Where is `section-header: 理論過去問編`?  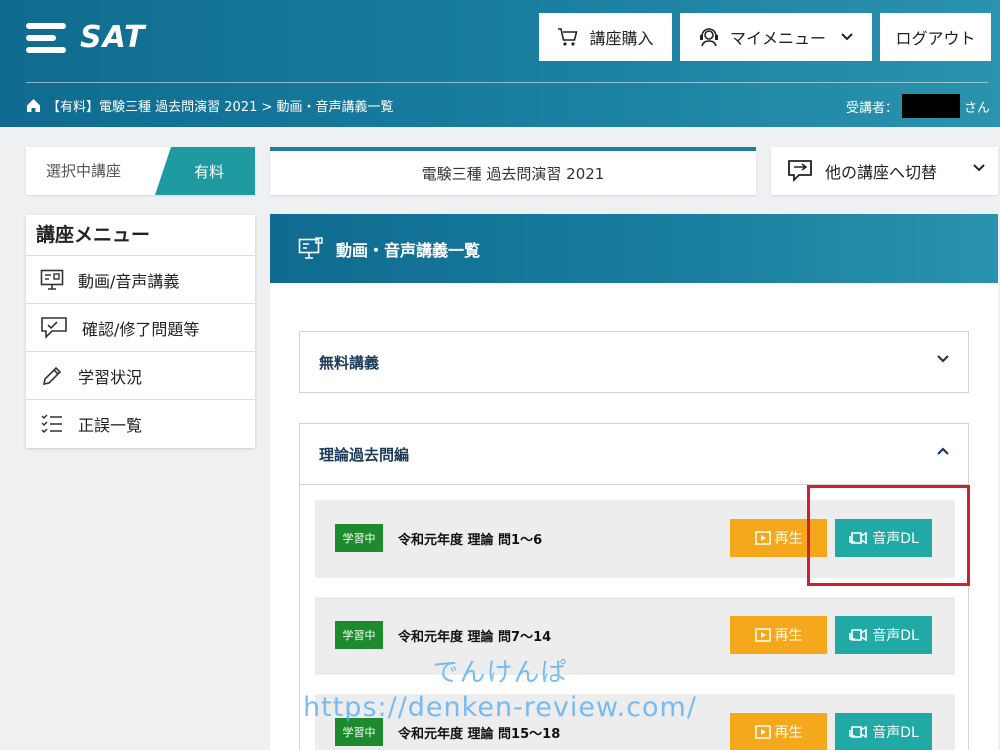
section-header: 理論過去問編 is located at coordinates (634, 454).